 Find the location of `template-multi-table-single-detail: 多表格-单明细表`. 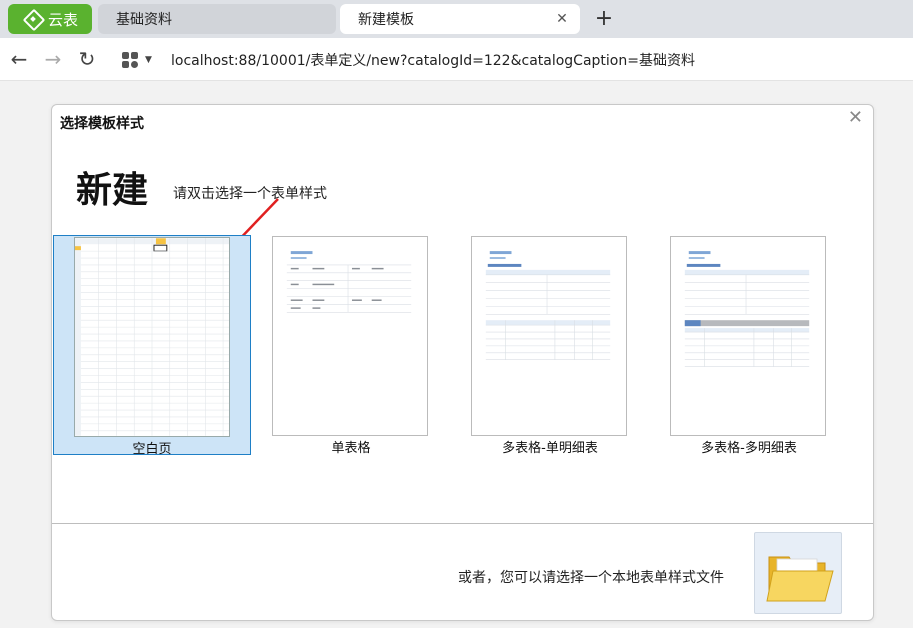

template-multi-table-single-detail: 多表格-单明细表 is located at coordinates (550, 345).